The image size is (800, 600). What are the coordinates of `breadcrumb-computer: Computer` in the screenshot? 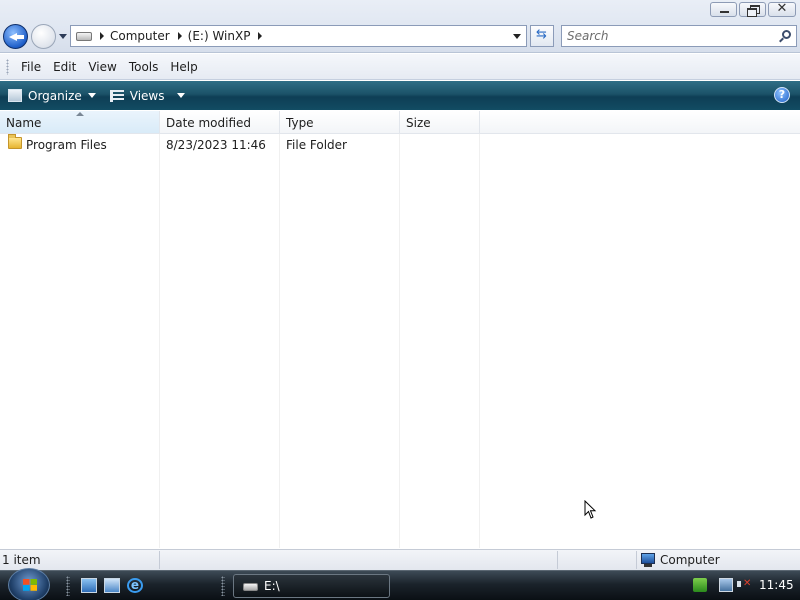 It's located at (140, 36).